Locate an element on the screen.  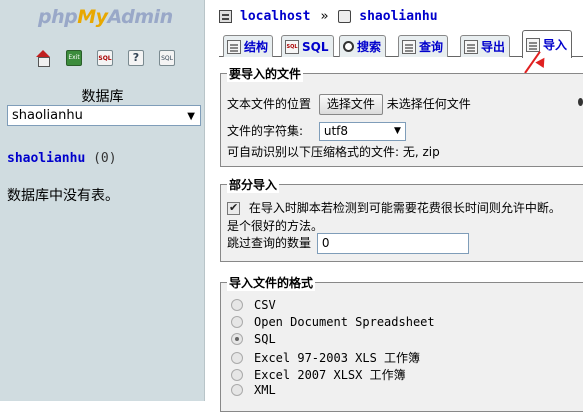
no-file-selected-text: 未选择任何文件 is located at coordinates (428, 104).